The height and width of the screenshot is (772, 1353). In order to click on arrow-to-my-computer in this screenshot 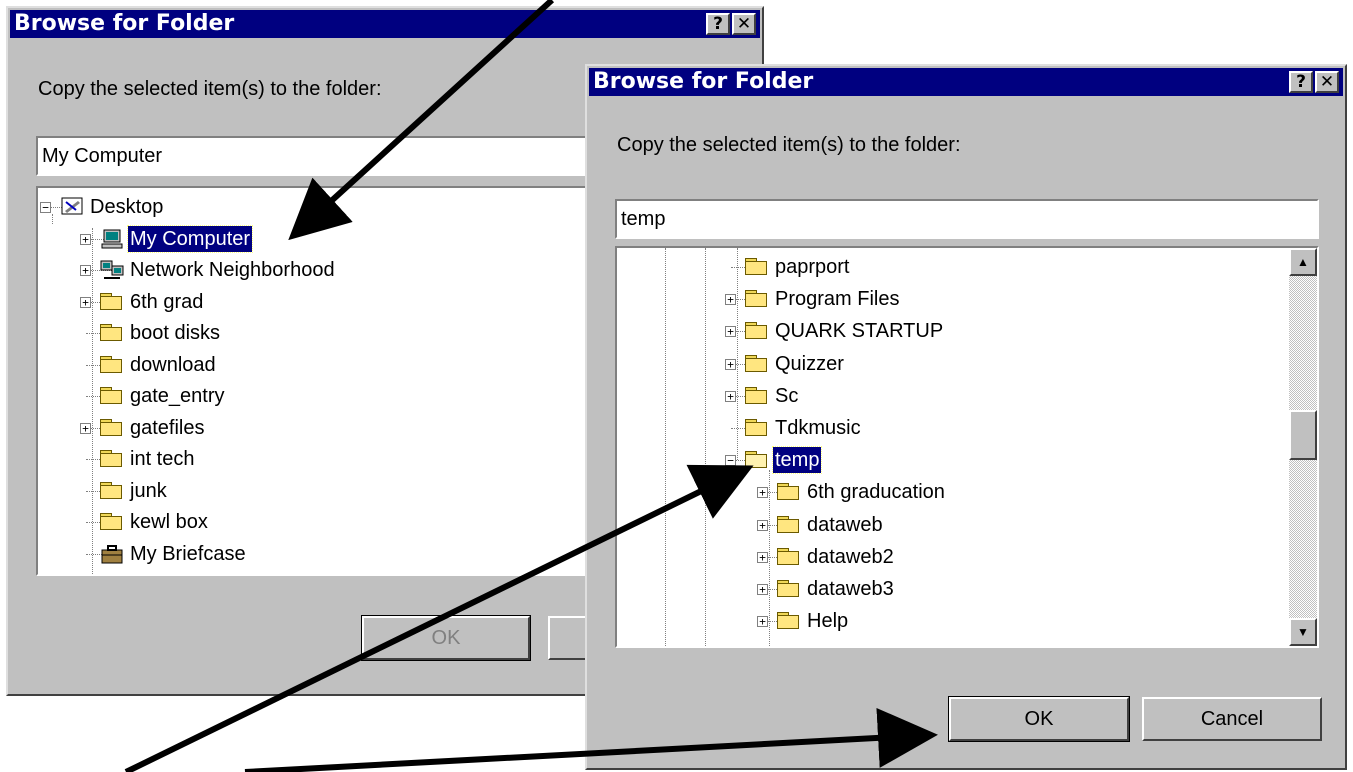, I will do `click(421, 120)`.